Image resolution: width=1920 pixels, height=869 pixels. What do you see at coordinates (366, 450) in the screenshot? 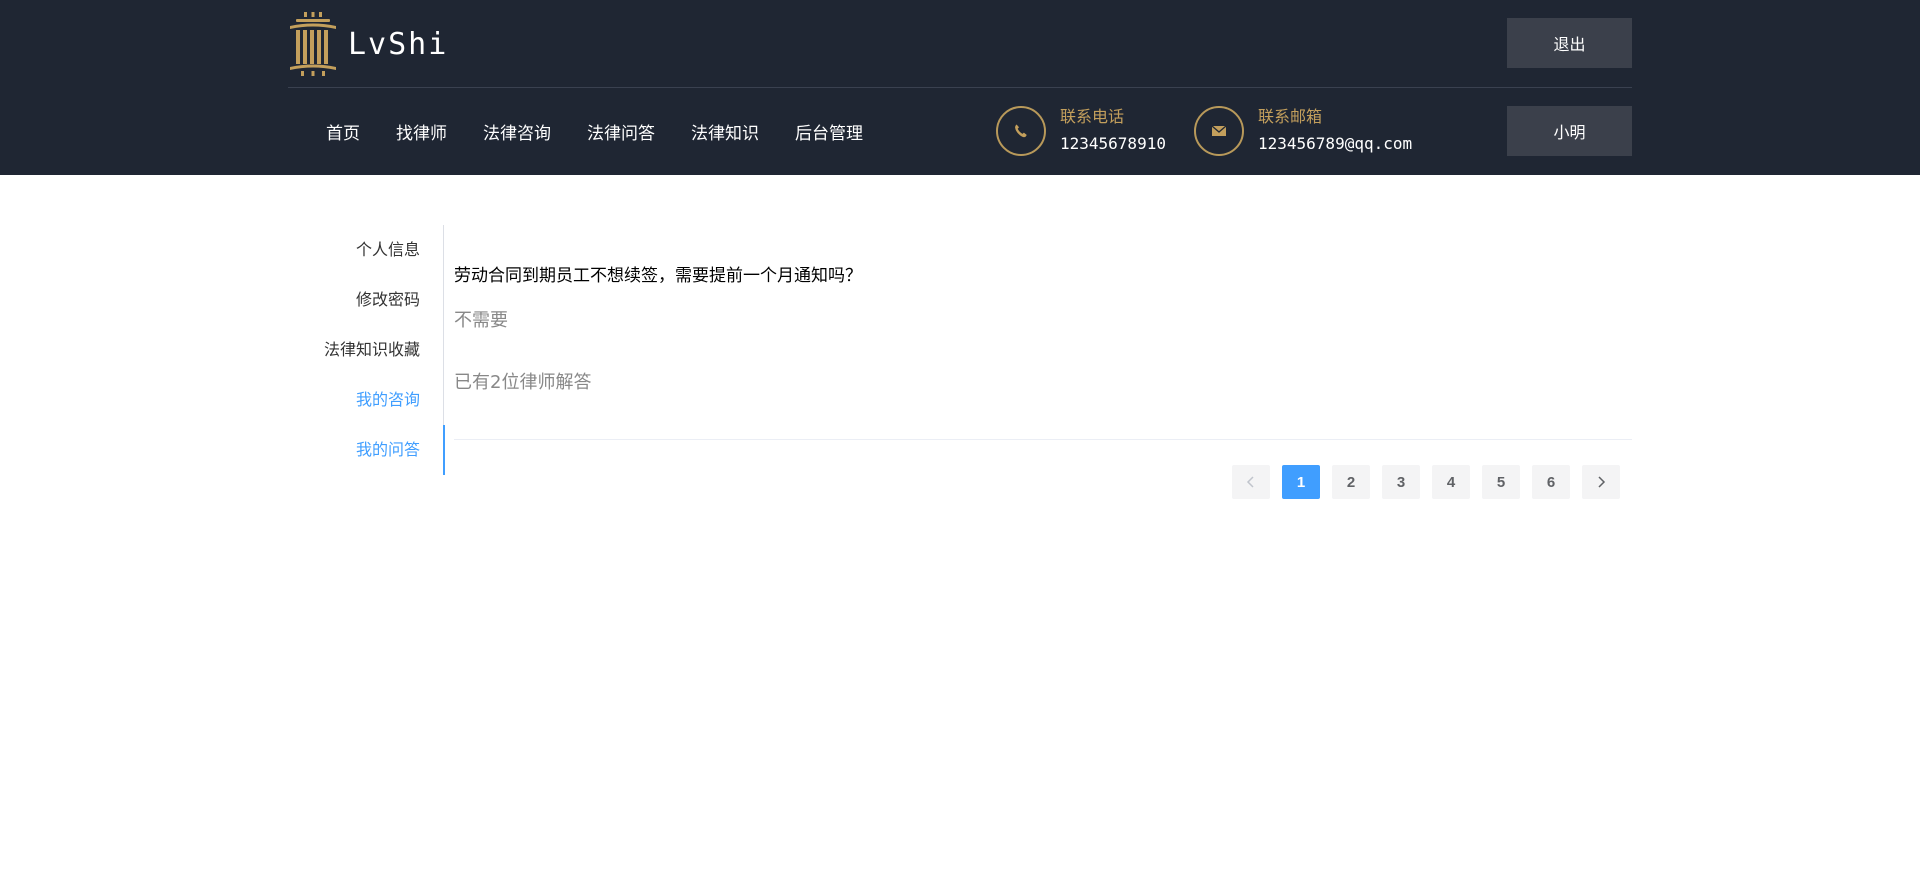
I see `sidebar-item-my-qa: 我的问答` at bounding box center [366, 450].